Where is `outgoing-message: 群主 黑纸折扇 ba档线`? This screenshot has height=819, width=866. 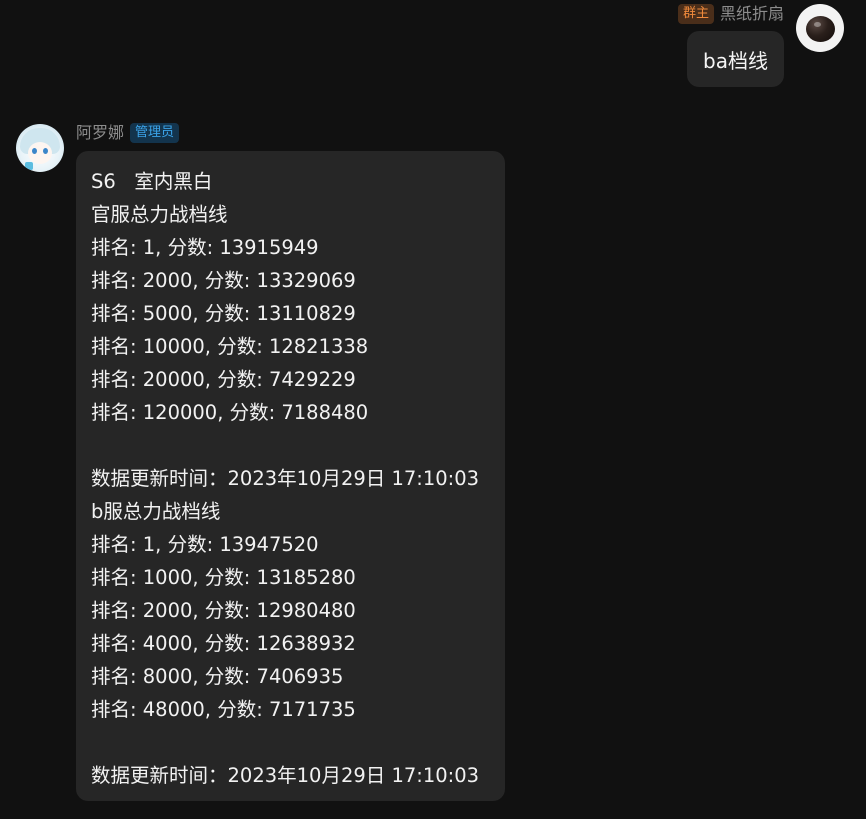 outgoing-message: 群主 黑纸折扇 ba档线 is located at coordinates (433, 50).